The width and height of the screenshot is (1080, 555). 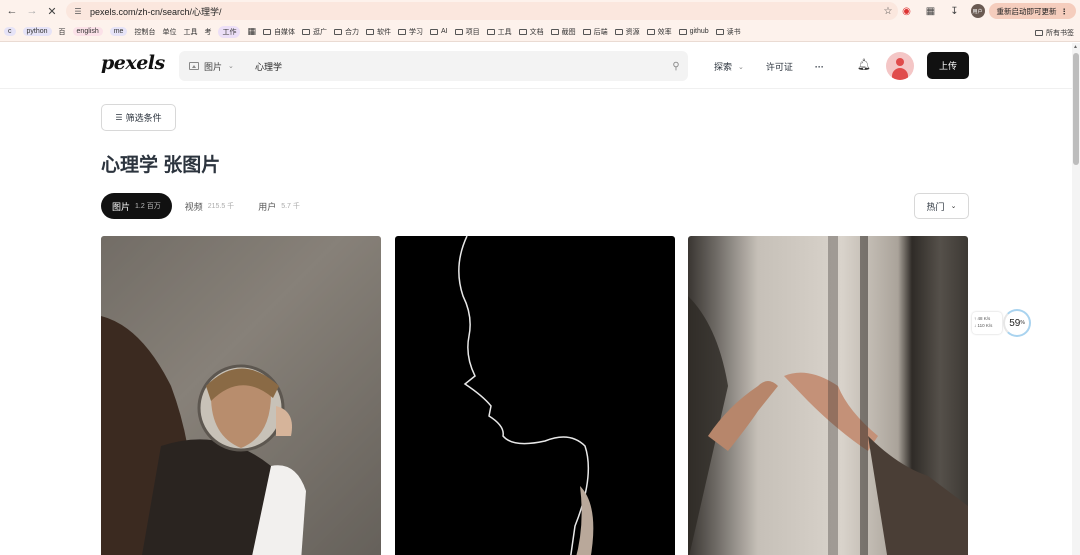 I want to click on address-url: pexels.com/zh-cn/search/心理学/, so click(x=484, y=11).